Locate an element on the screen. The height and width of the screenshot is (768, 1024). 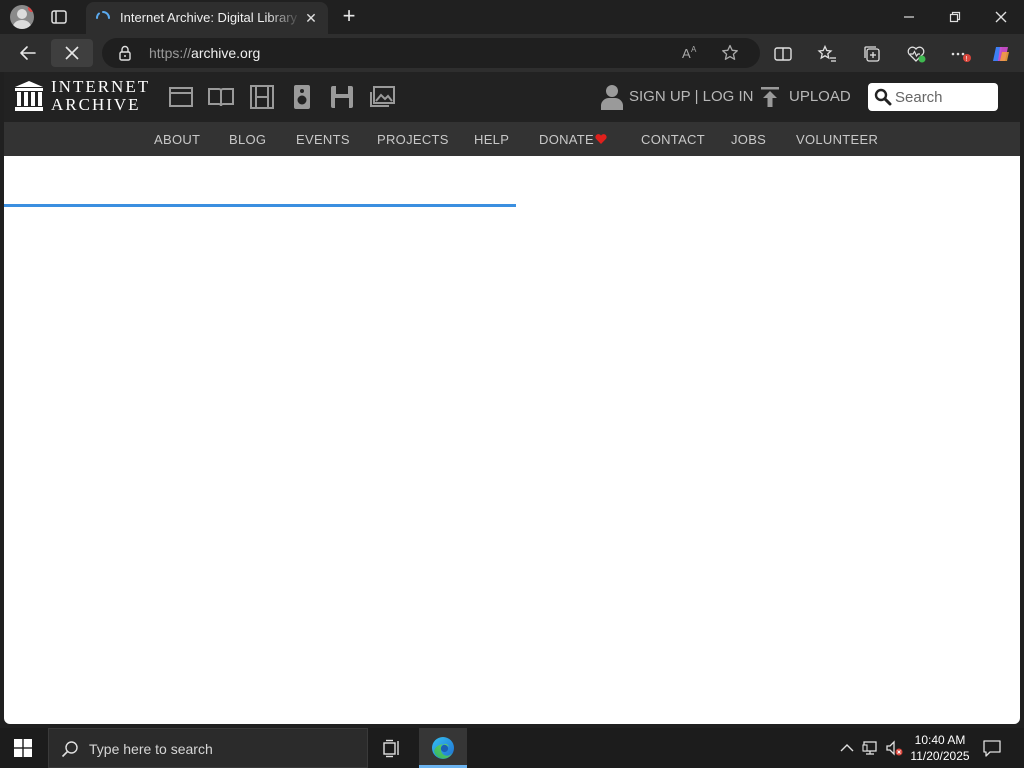
browser-essentials-icon is located at coordinates (916, 54).